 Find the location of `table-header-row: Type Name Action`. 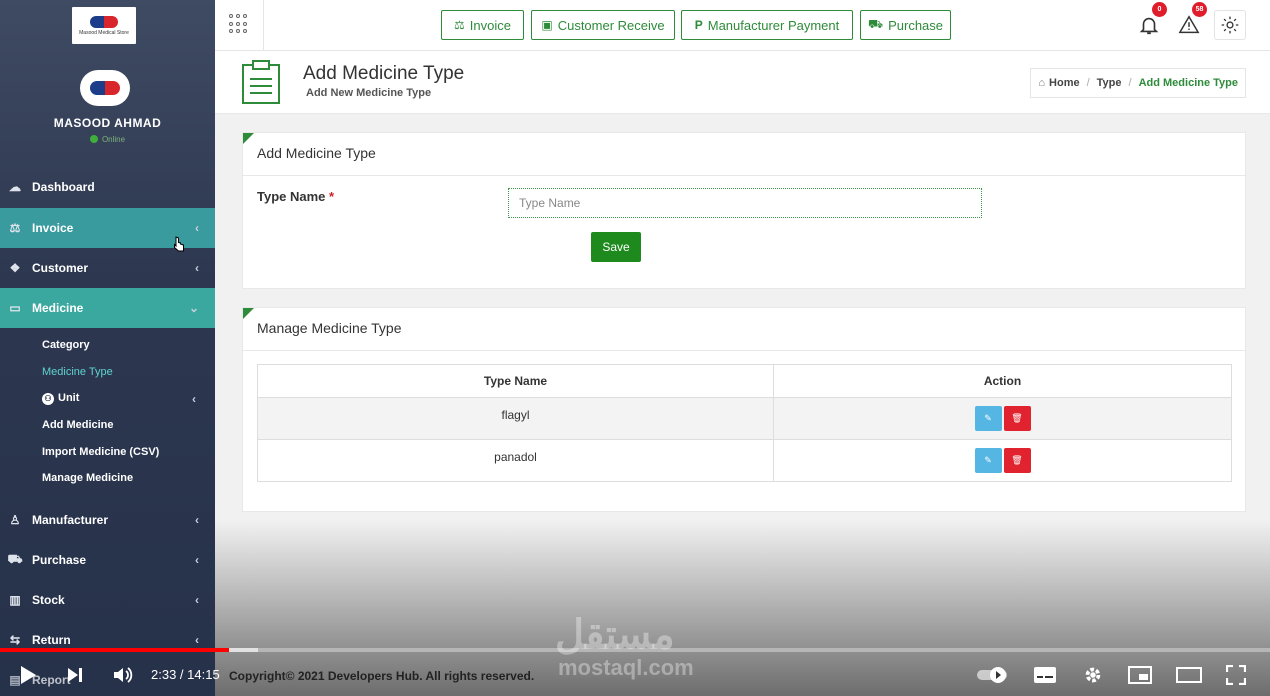

table-header-row: Type Name Action is located at coordinates (744, 381).